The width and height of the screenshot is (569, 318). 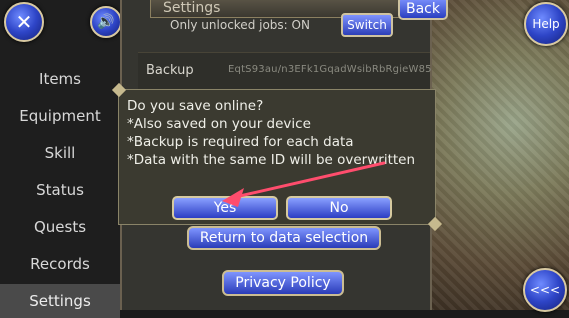 I want to click on sidebar-item-quests: Quests, so click(x=60, y=227).